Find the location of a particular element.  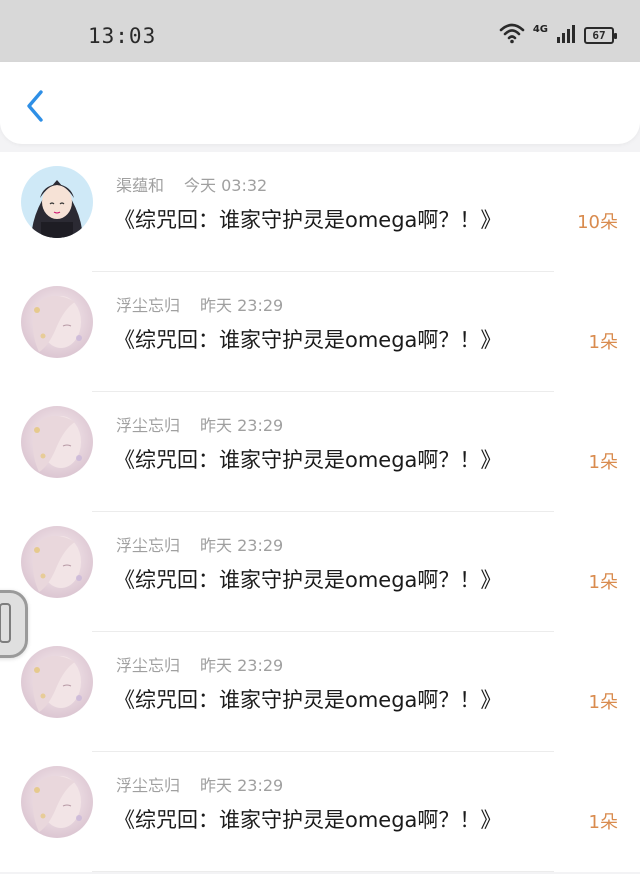

floating-handle-icon is located at coordinates (5, 623).